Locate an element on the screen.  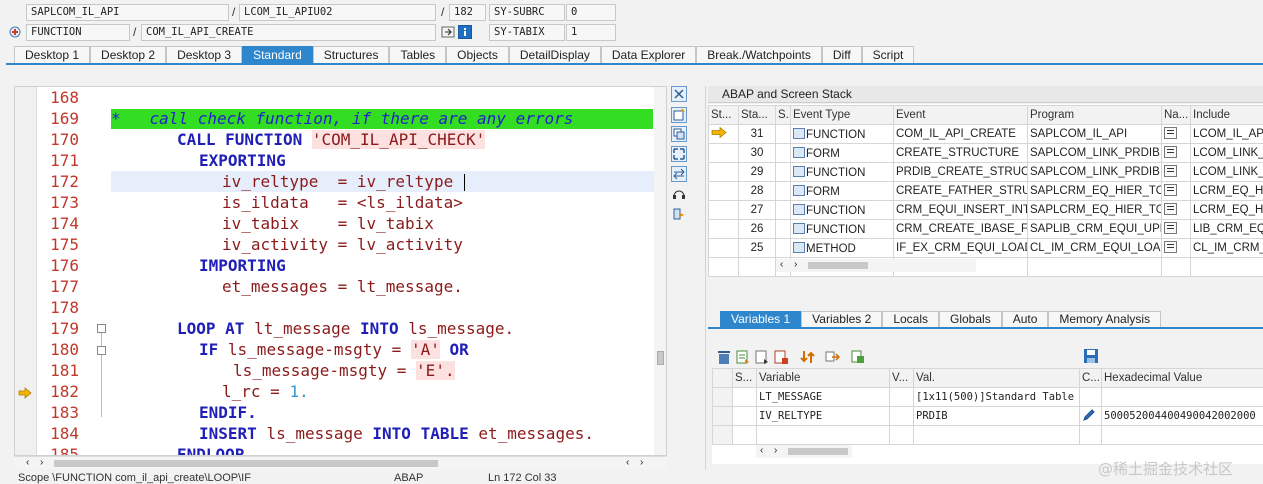
variables-column-header: Variable is located at coordinates (823, 378).